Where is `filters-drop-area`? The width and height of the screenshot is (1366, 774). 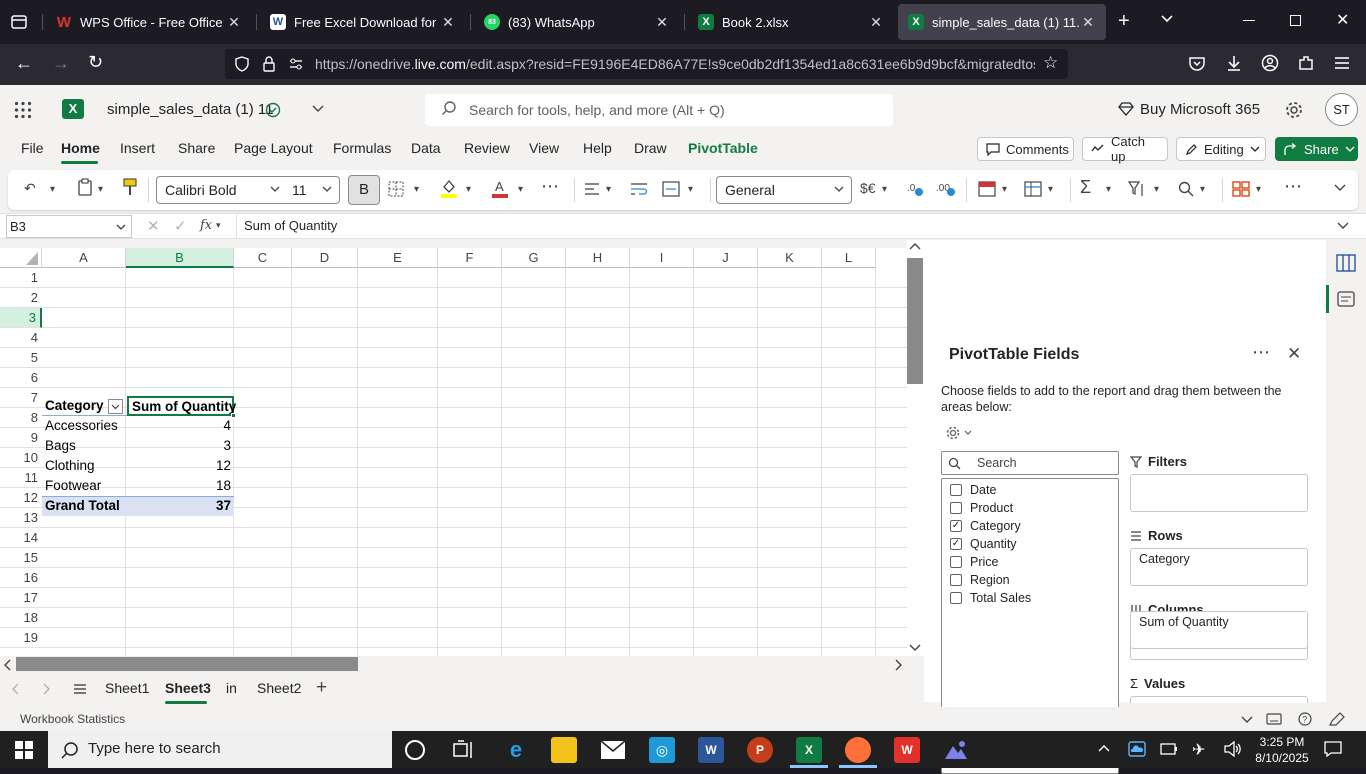 filters-drop-area is located at coordinates (1219, 493).